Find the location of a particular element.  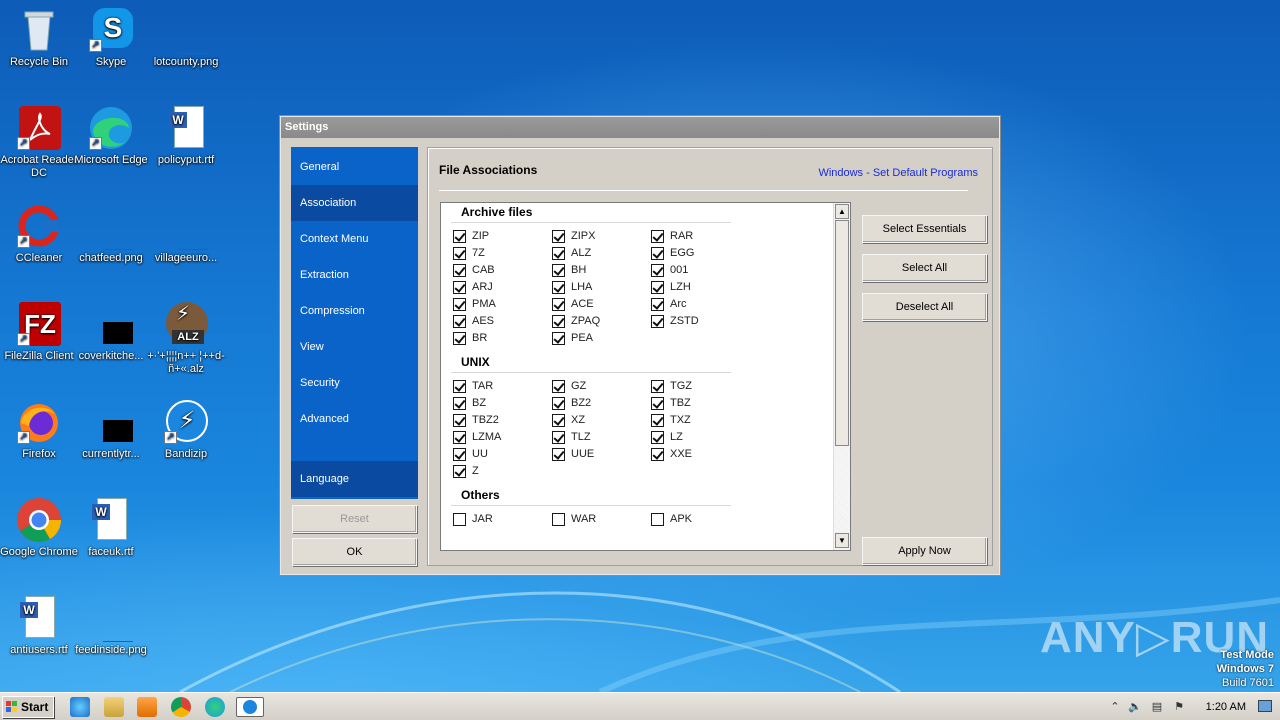

select-essentials-button: Select Essentials is located at coordinates (924, 229).